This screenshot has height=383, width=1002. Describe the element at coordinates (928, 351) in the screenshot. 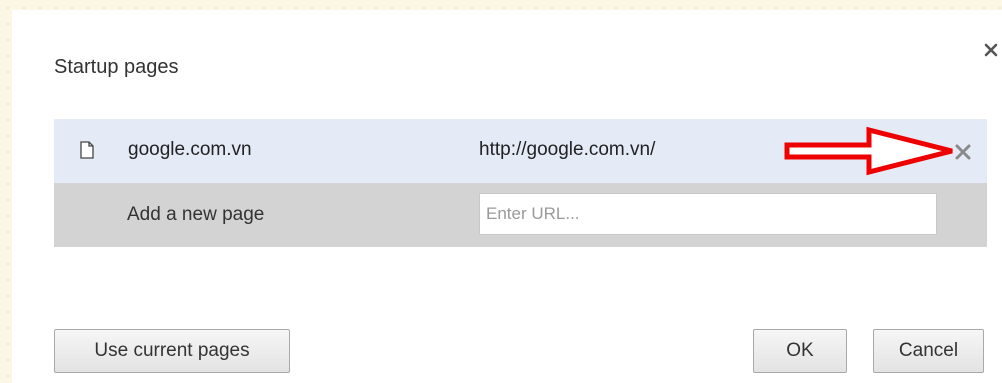

I see `cancel-button: Cancel` at that location.